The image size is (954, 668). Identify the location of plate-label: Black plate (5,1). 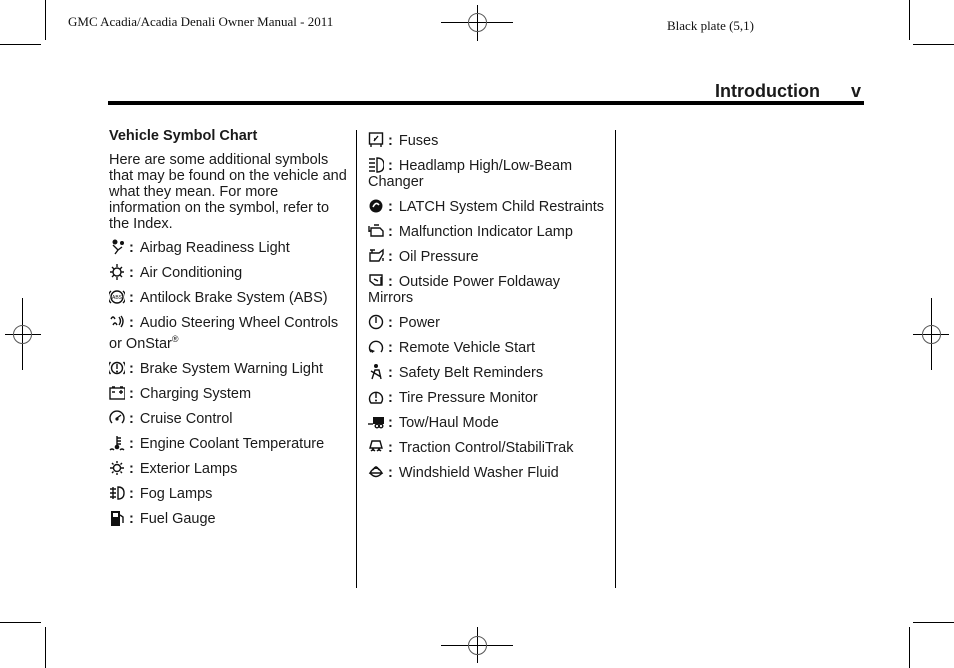
(710, 25).